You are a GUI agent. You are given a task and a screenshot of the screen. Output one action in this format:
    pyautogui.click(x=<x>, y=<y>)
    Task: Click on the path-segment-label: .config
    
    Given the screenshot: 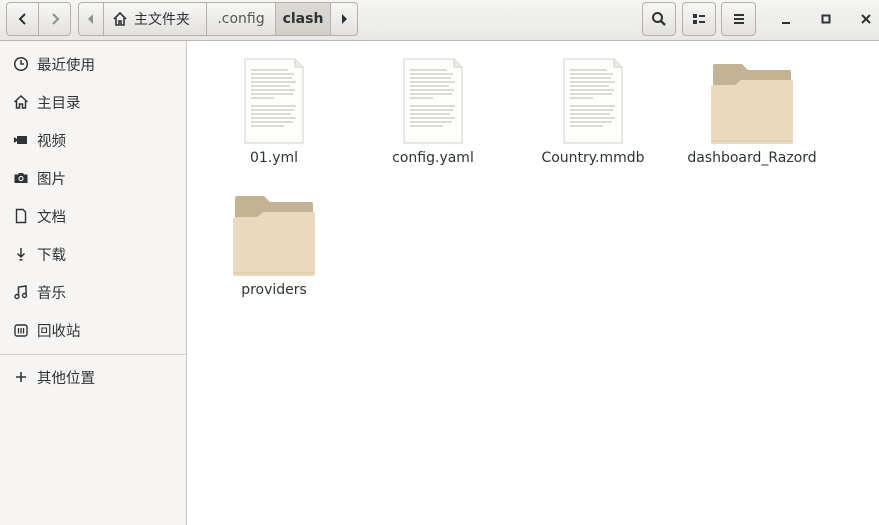 What is the action you would take?
    pyautogui.click(x=241, y=19)
    